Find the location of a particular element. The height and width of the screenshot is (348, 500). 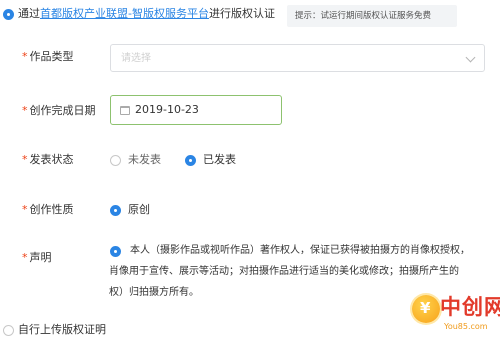

radio-statement-agree is located at coordinates (115, 251).